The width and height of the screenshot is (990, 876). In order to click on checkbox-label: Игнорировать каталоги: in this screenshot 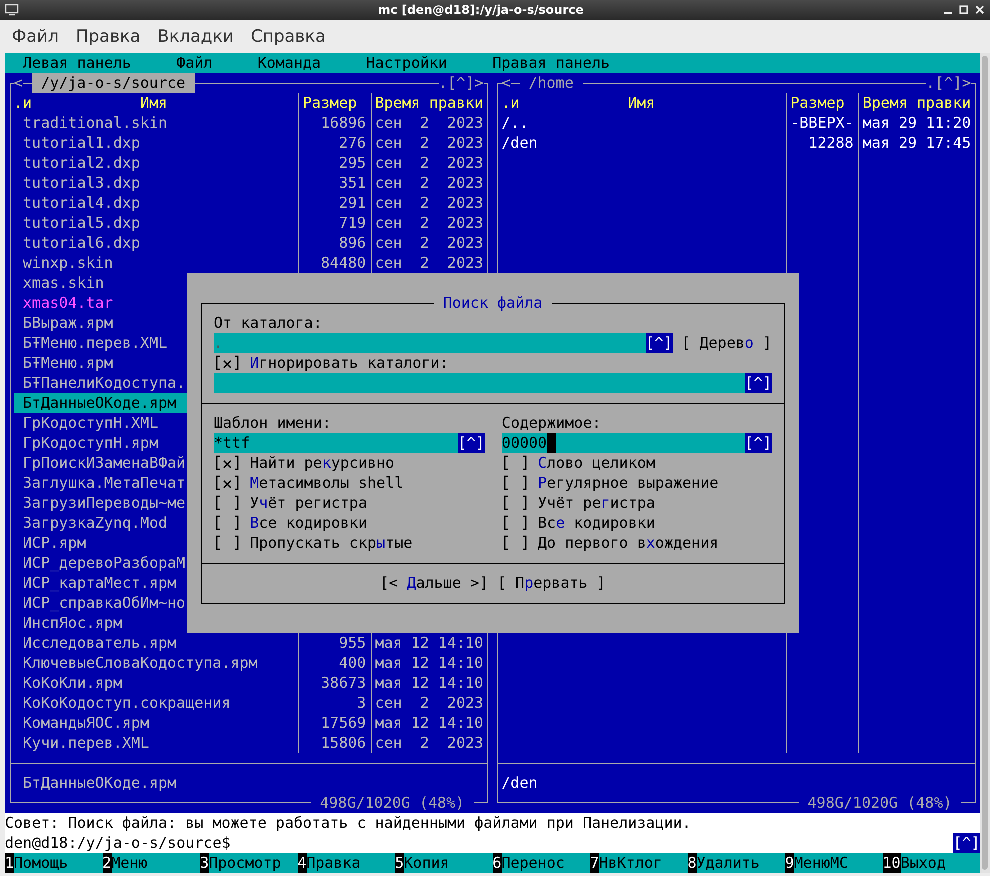, I will do `click(349, 363)`.